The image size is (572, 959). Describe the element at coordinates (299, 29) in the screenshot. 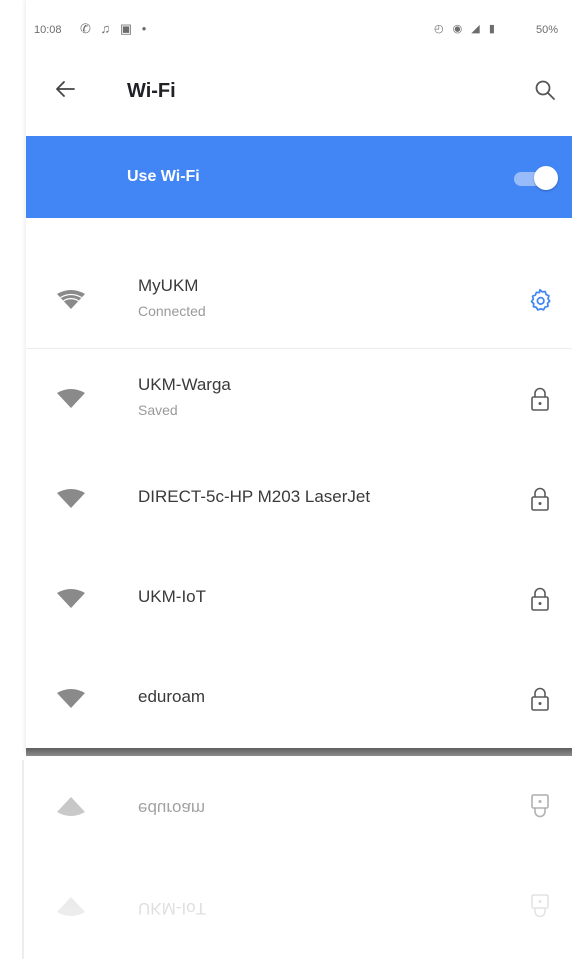

I see `status-bar: 10:08 ✆ ♫ ▣ • ◴ ◉ ◢ ▮ 50%` at that location.